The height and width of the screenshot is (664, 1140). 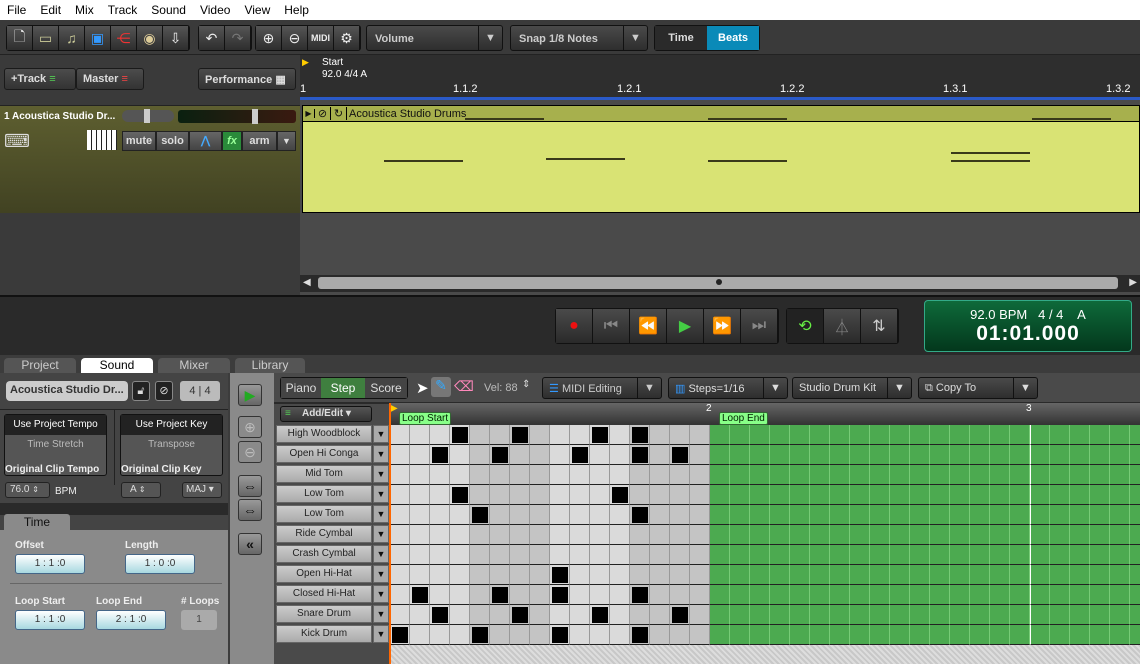 What do you see at coordinates (434, 38) in the screenshot?
I see `automation-dropdown: Volume ▼` at bounding box center [434, 38].